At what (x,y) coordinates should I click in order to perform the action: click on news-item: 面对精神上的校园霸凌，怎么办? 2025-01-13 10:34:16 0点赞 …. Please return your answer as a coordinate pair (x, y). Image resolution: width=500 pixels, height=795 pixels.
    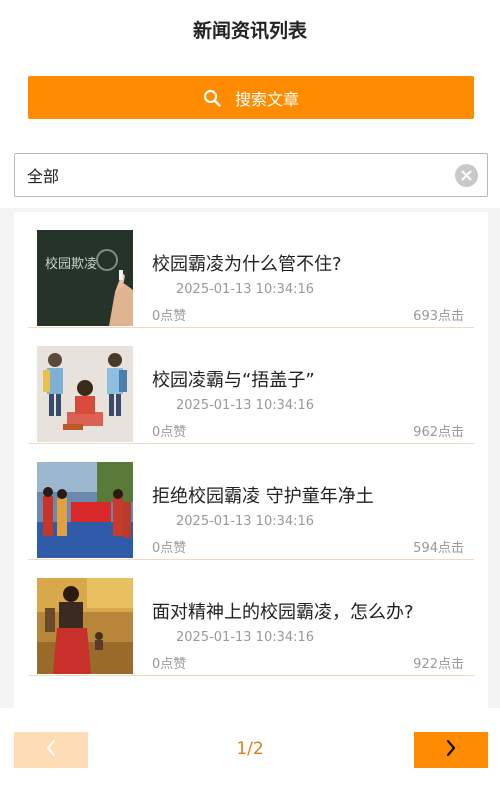
    Looking at the image, I should click on (251, 618).